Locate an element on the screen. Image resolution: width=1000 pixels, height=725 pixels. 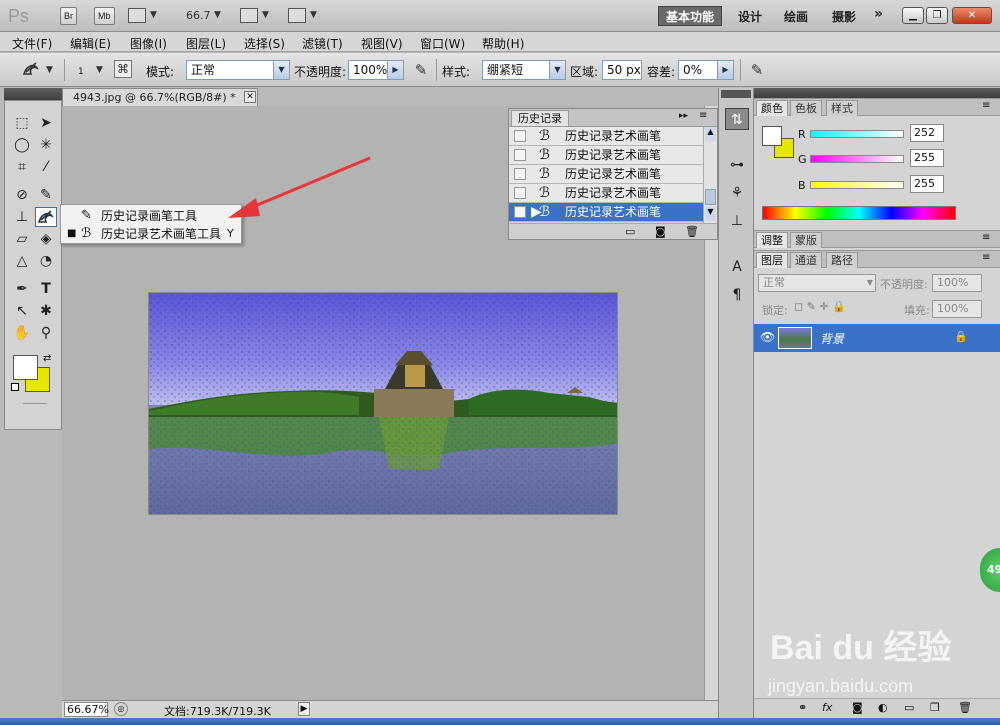
menu-file: 文件(F) is located at coordinates (32, 43).